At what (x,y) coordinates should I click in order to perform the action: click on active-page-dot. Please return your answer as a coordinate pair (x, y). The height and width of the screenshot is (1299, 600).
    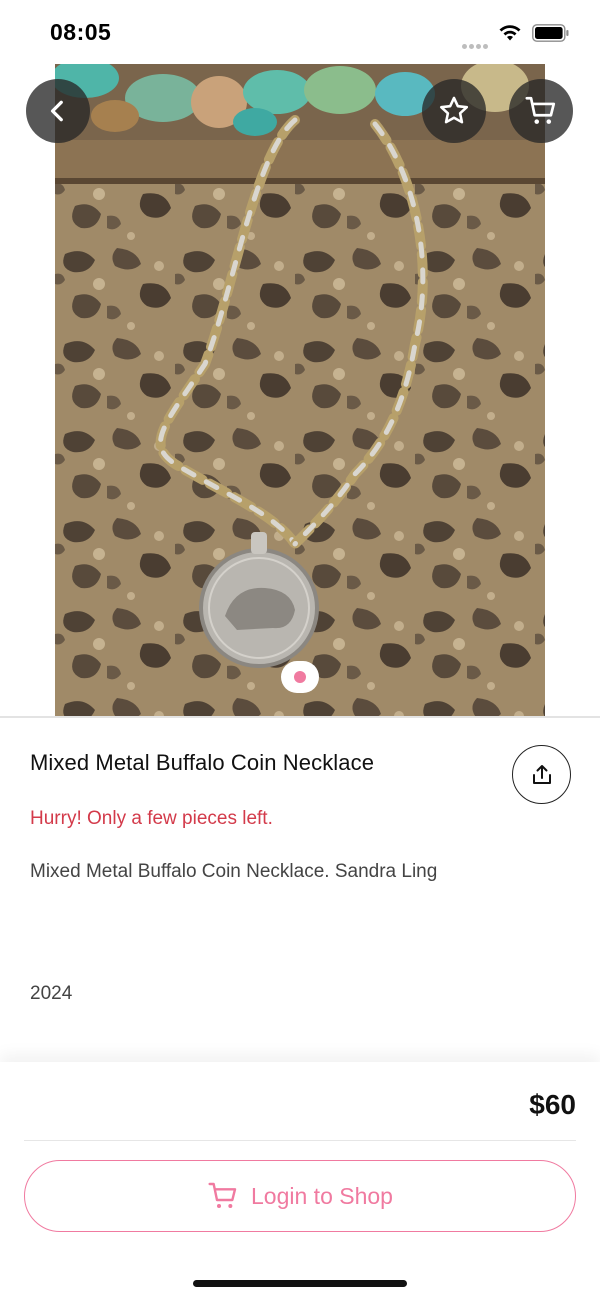
    Looking at the image, I should click on (300, 677).